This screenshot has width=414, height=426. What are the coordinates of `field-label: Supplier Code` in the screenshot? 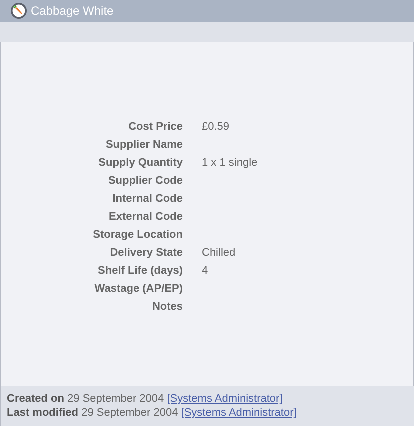 It's located at (145, 181).